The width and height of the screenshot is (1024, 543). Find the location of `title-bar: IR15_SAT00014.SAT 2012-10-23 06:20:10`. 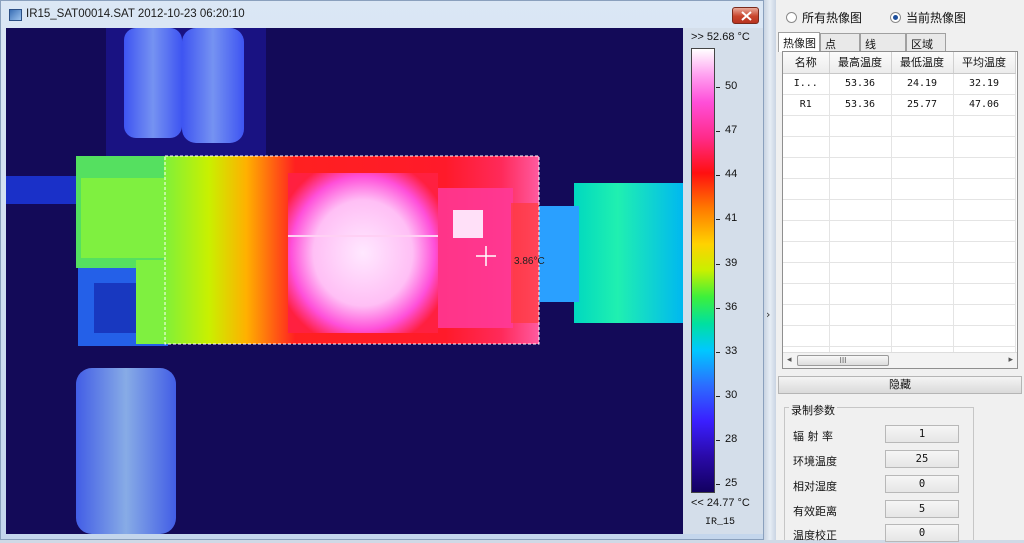

title-bar: IR15_SAT00014.SAT 2012-10-23 06:20:10 is located at coordinates (382, 15).